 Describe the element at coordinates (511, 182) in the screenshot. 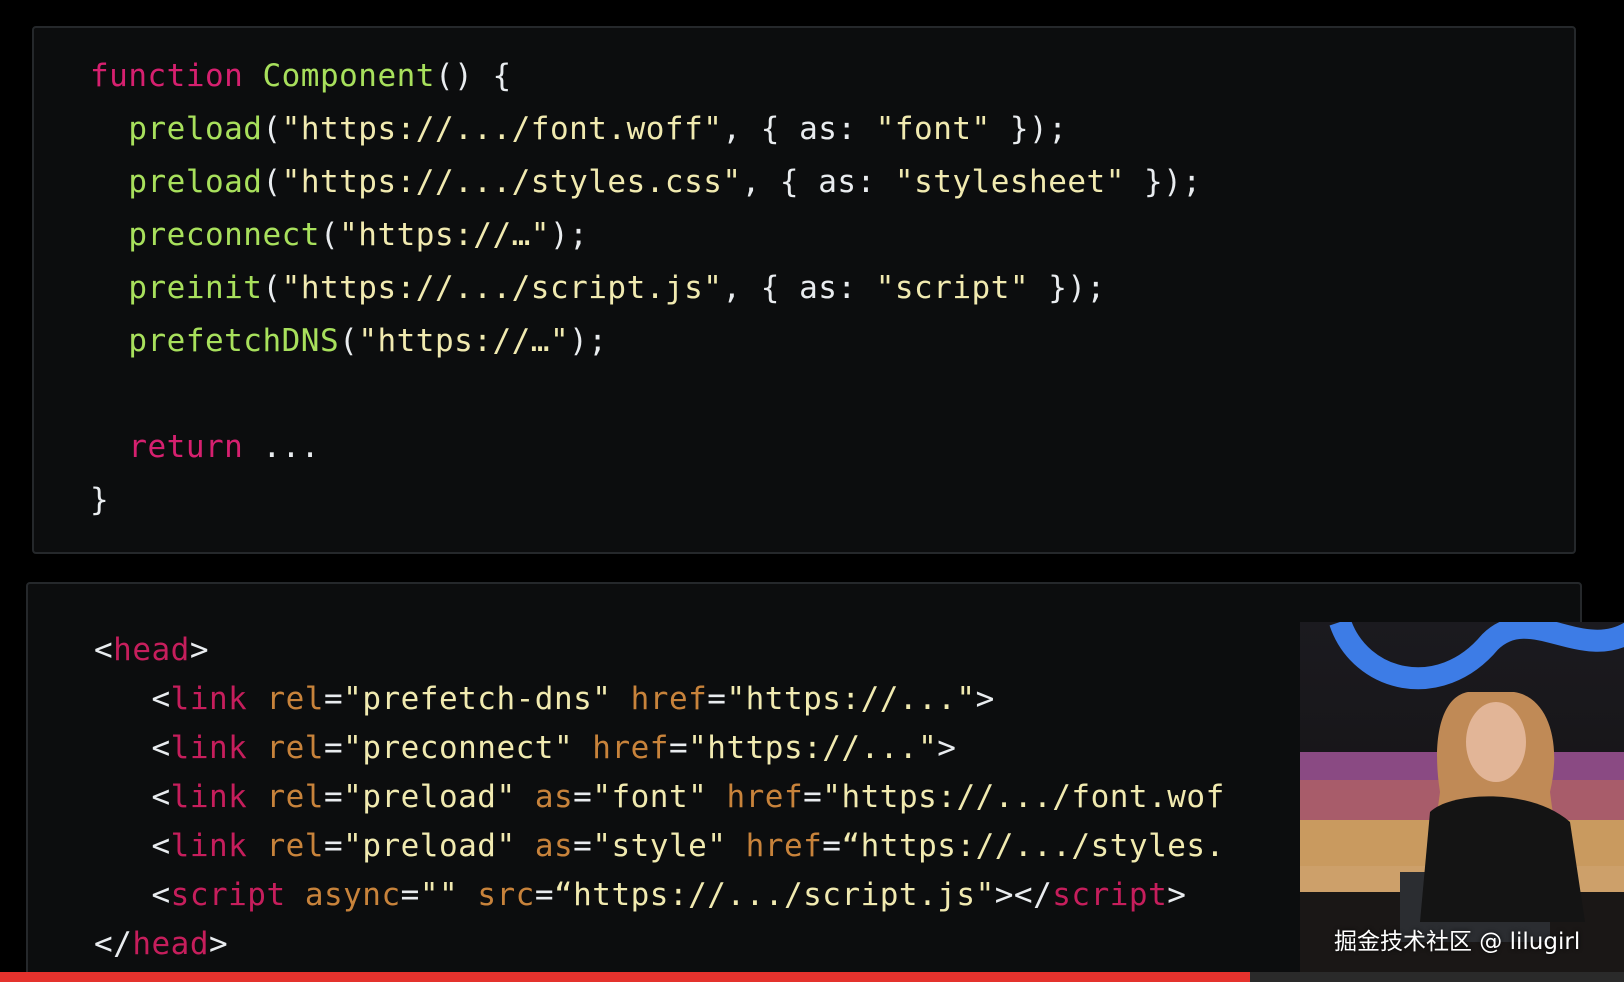

I see `code-token: "https://.../styles.css"` at that location.